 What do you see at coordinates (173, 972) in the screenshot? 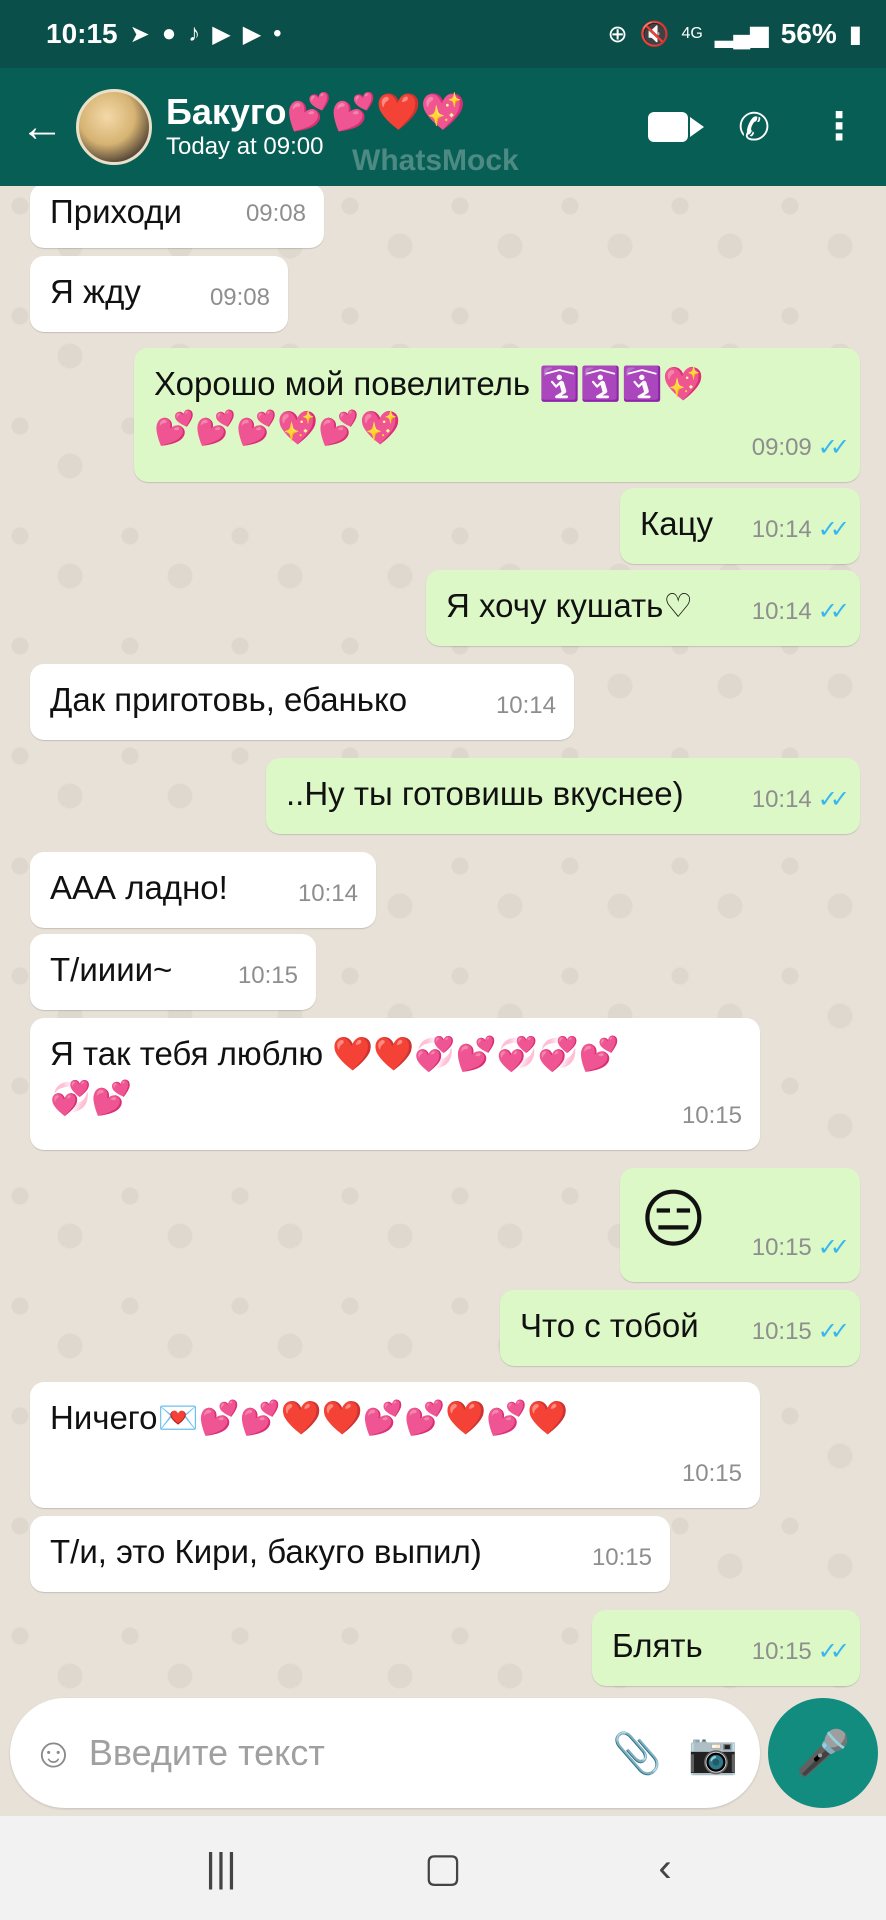
I see `message-bubble: Т/ииии~ 10:15` at bounding box center [173, 972].